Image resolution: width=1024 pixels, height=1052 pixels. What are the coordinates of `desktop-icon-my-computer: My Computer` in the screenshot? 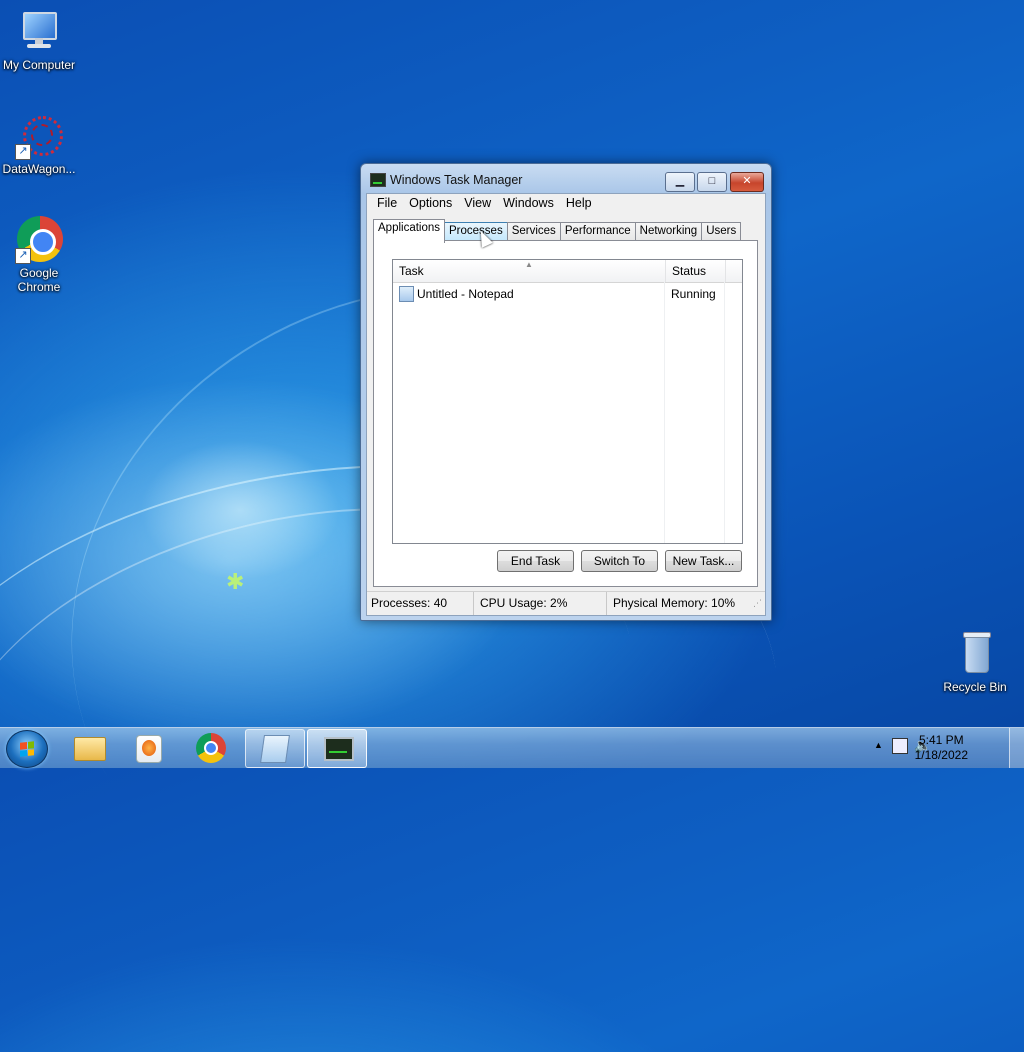 It's located at (39, 40).